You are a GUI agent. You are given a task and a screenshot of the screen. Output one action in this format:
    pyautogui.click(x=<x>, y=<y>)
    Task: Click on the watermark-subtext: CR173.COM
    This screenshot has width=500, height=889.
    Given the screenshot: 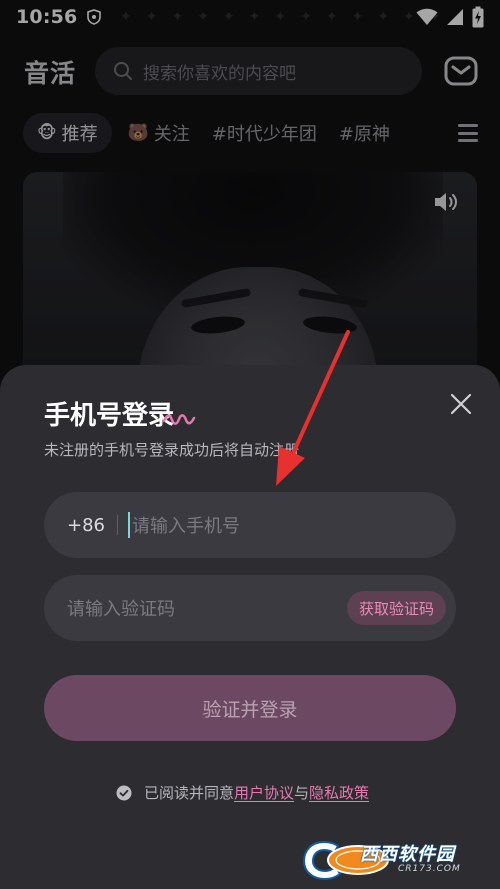 What is the action you would take?
    pyautogui.click(x=429, y=869)
    